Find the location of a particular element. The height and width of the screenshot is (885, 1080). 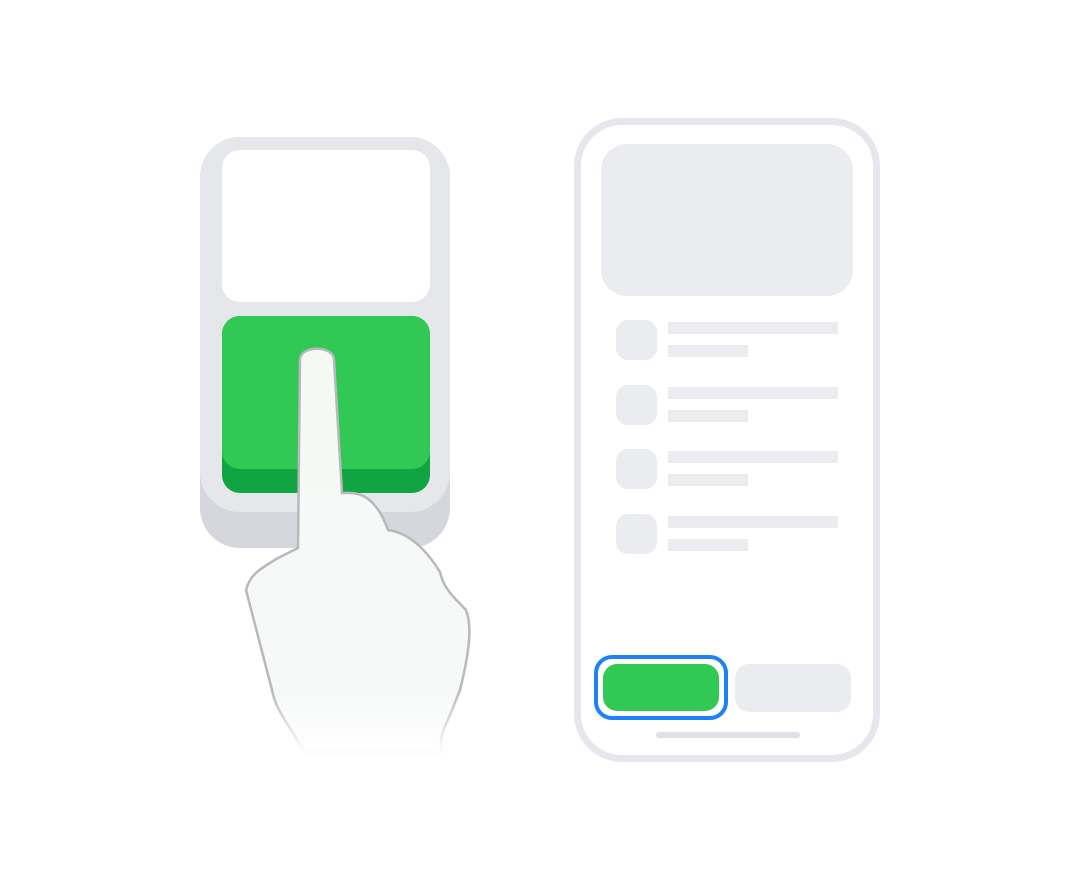

secondary-action-button is located at coordinates (793, 688).